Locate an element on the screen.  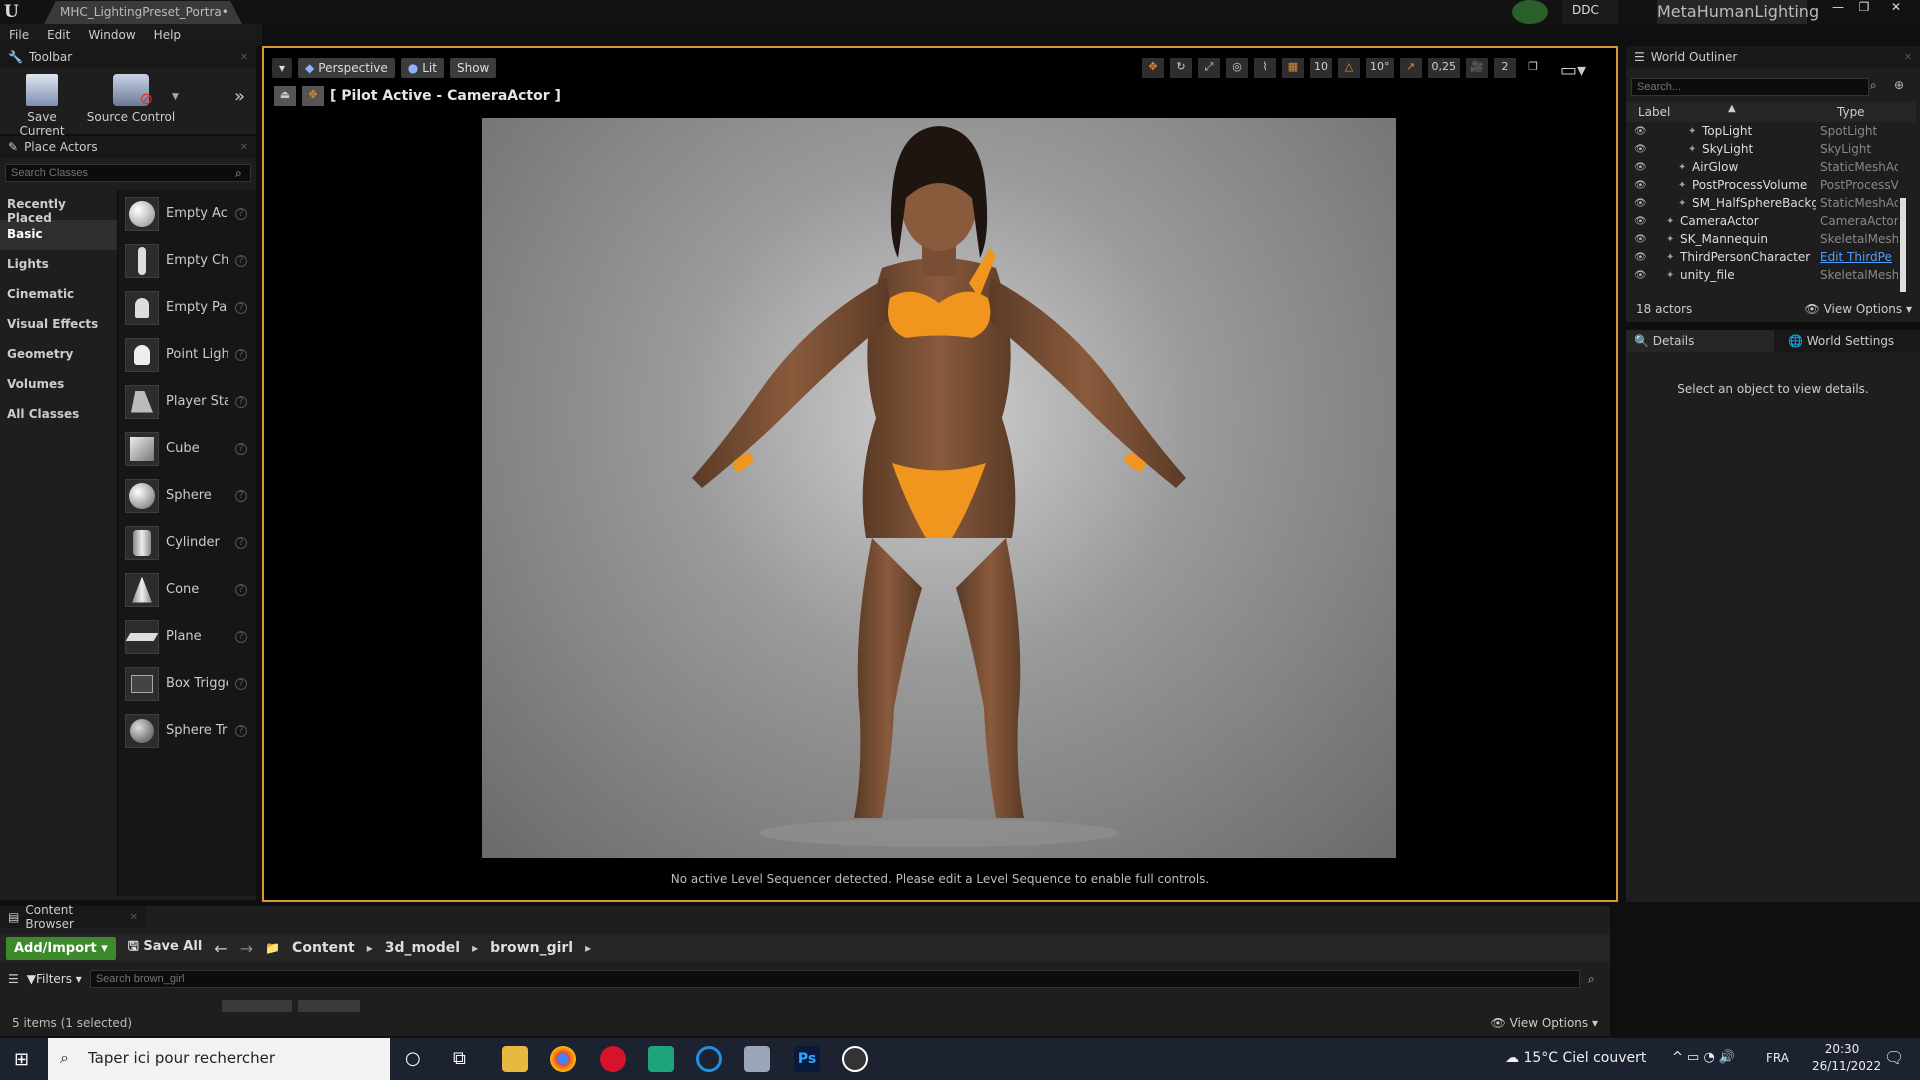
grid-snap-icon: ▦ is located at coordinates (1293, 68).